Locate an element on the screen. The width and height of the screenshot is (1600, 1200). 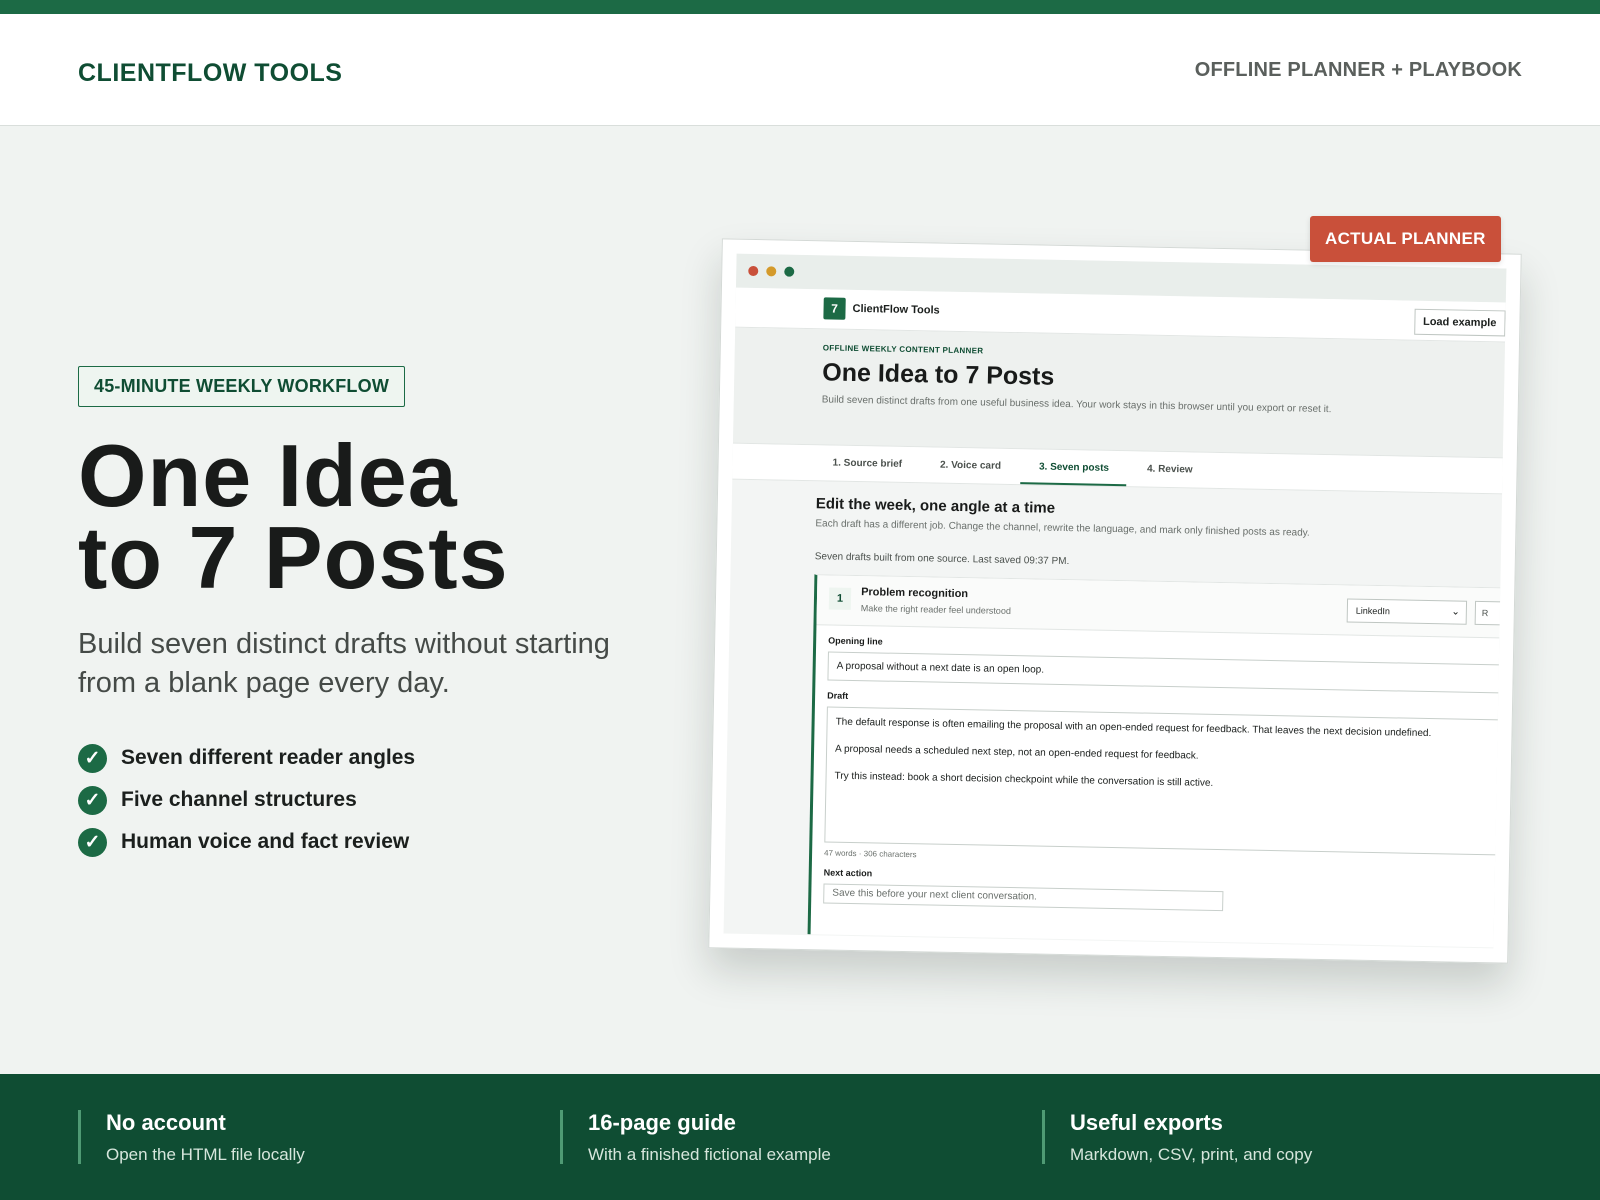
hero-title: One Idea to 7 Posts is located at coordinates (358, 517).